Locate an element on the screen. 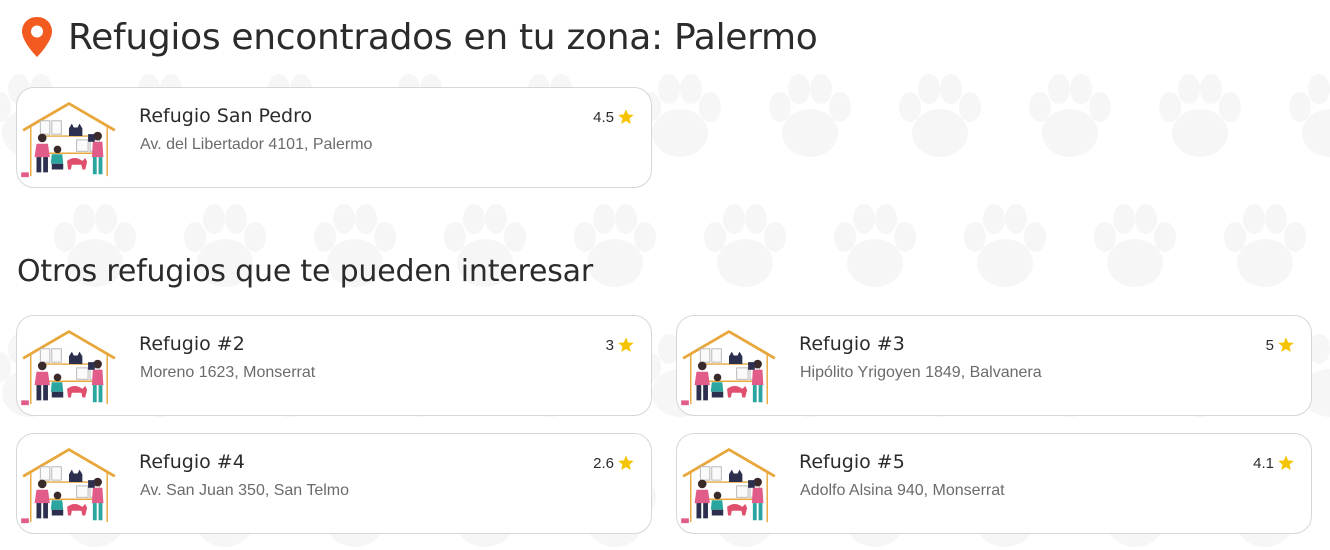 The image size is (1330, 550). rating-value: 2.6 is located at coordinates (603, 463).